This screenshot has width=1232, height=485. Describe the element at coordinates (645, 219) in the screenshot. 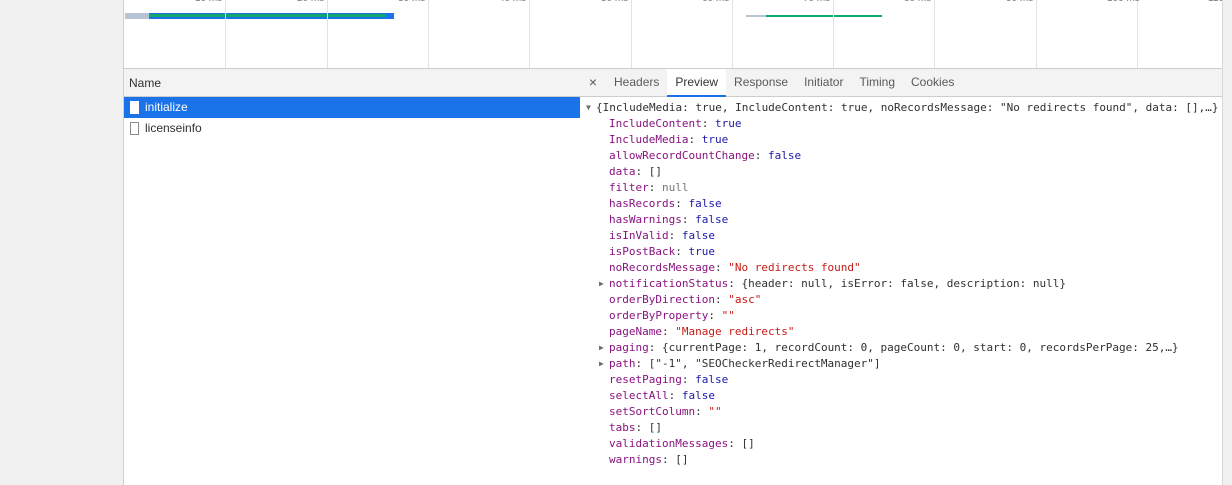

I see `json-key: hasWarnings` at that location.